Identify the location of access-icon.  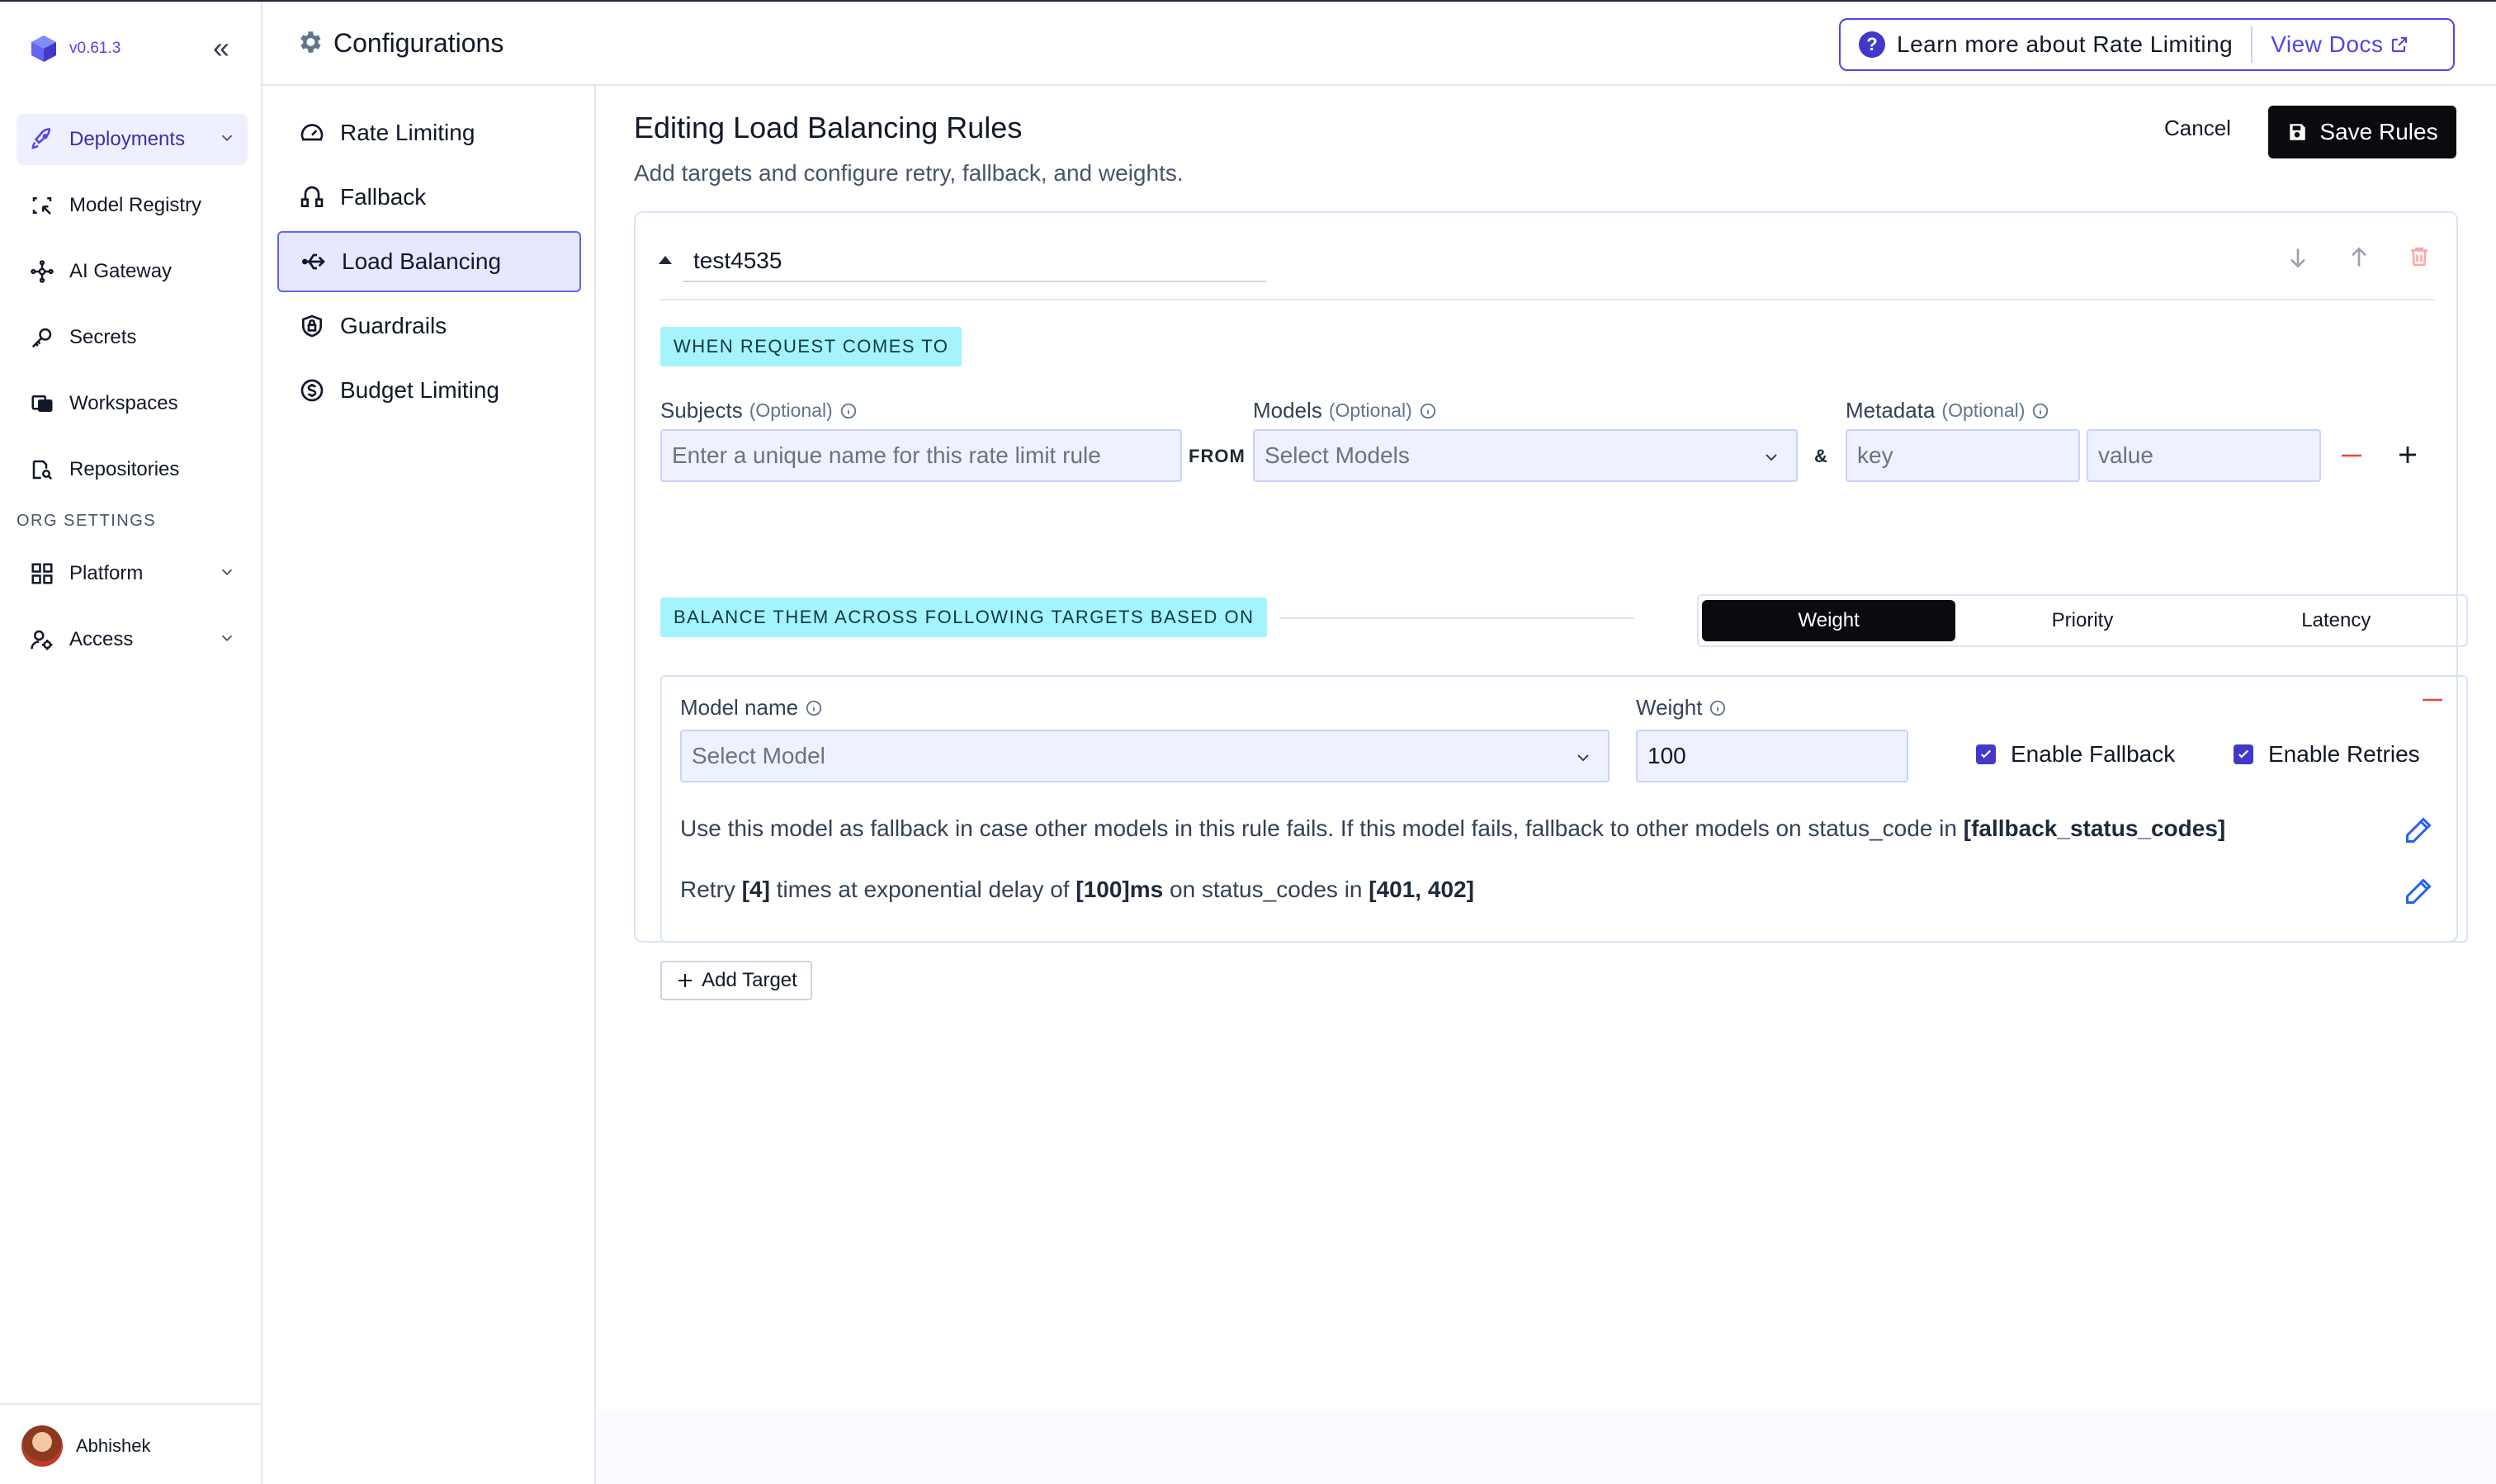
(42, 640).